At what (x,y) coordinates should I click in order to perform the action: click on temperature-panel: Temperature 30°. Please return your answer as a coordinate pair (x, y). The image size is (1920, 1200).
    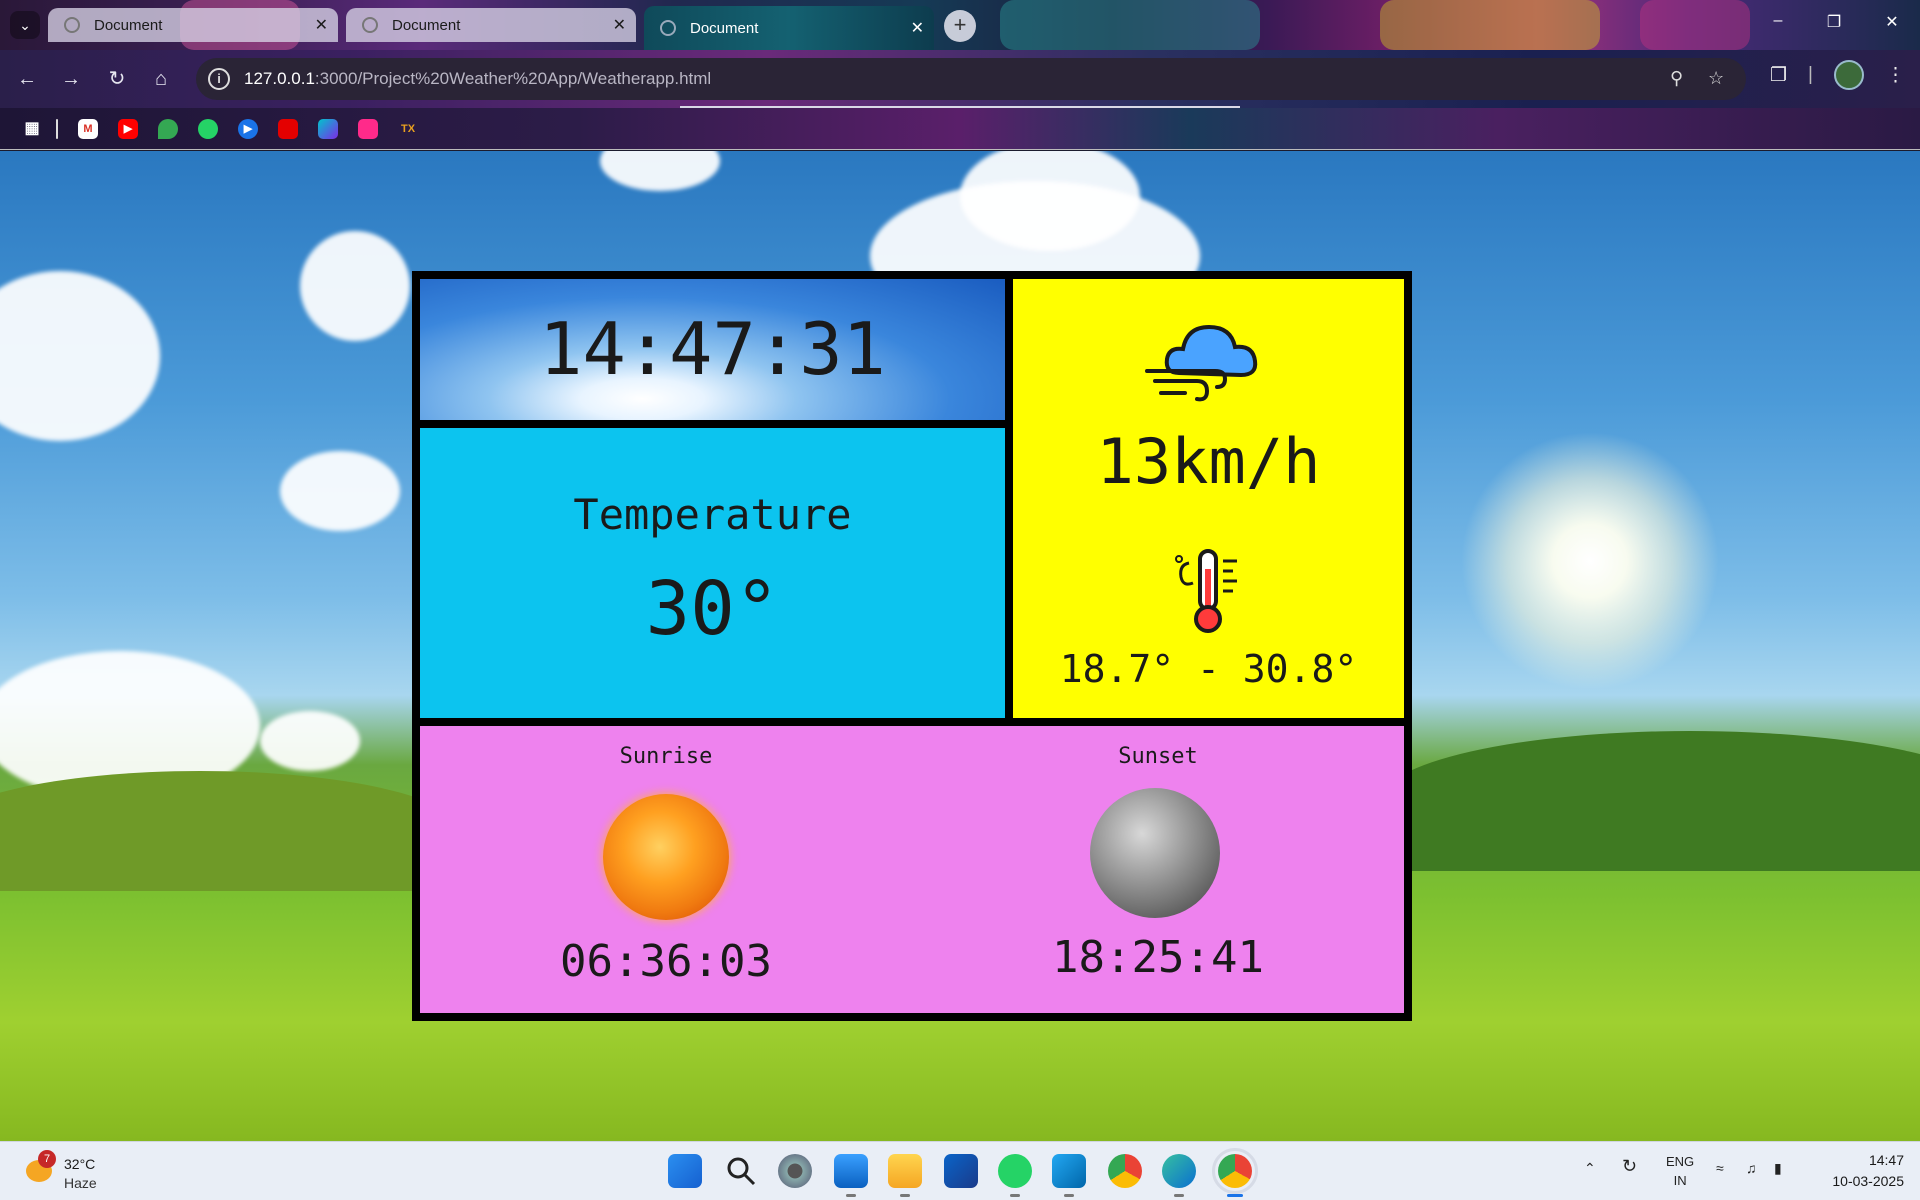
    Looking at the image, I should click on (712, 573).